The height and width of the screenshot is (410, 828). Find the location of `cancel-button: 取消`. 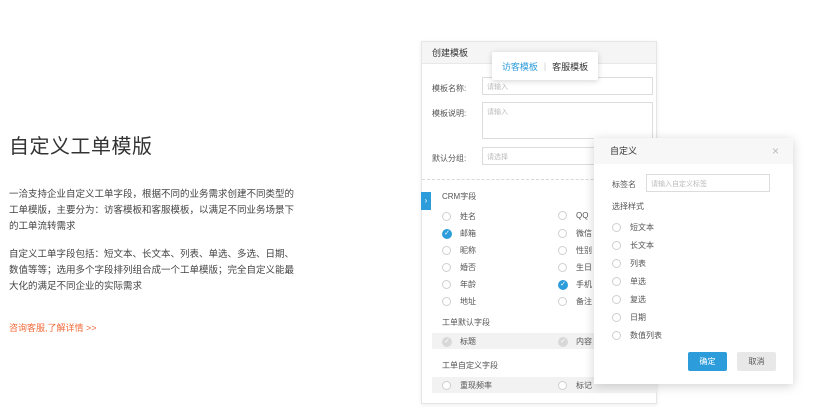

cancel-button: 取消 is located at coordinates (756, 361).